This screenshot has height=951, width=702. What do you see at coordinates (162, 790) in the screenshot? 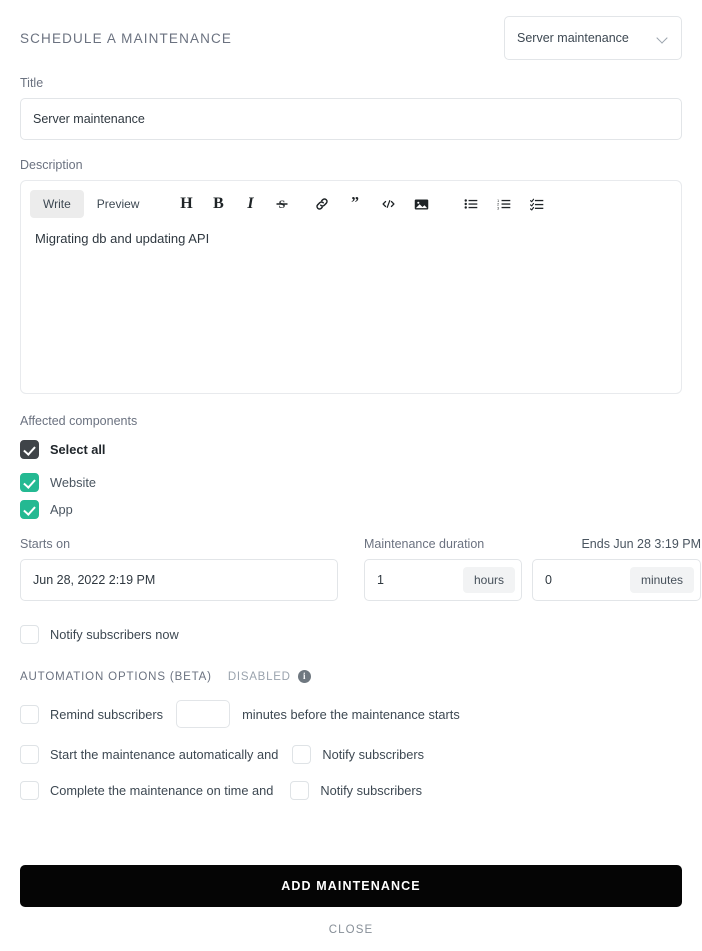
I see `complete-on-time-label: Complete the maintenance on time and` at bounding box center [162, 790].